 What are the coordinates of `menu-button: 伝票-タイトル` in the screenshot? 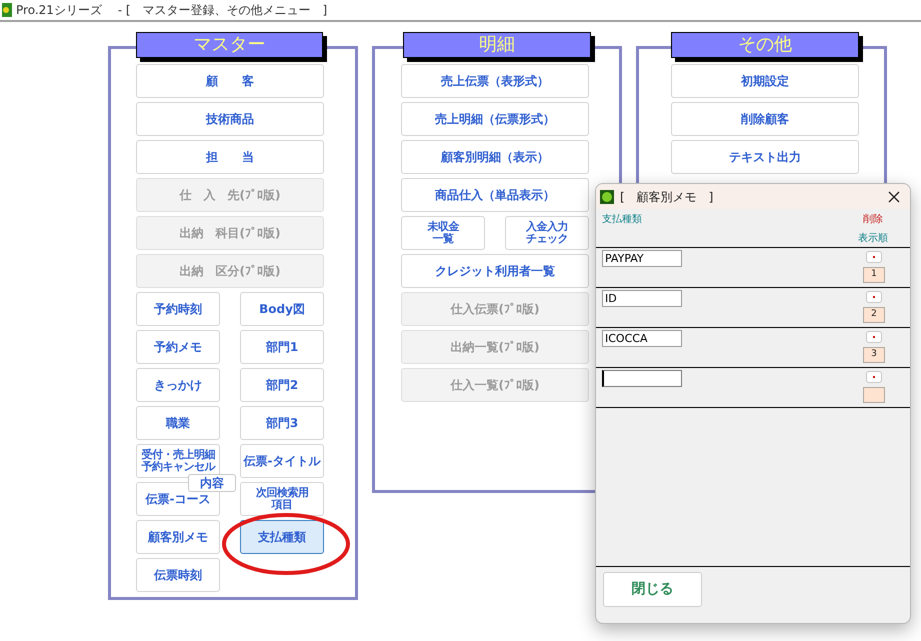 It's located at (282, 461).